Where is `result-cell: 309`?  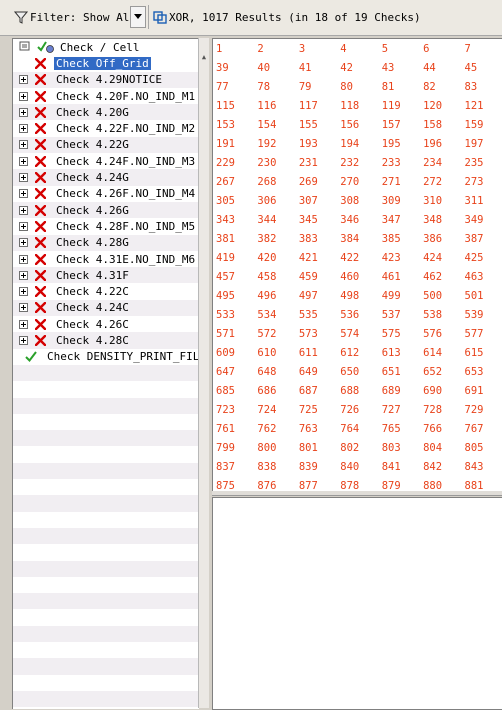 result-cell: 309 is located at coordinates (399, 200).